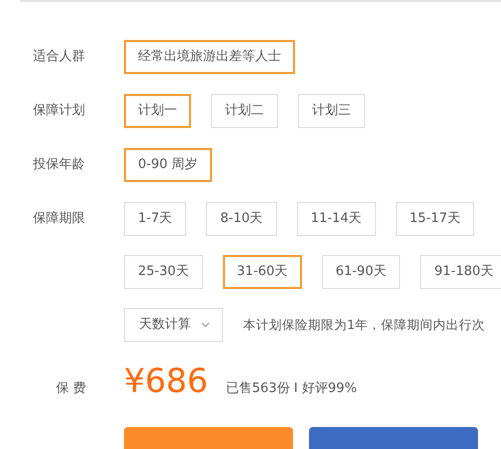 The height and width of the screenshot is (449, 501). What do you see at coordinates (155, 219) in the screenshot?
I see `option-button: 1-7天` at bounding box center [155, 219].